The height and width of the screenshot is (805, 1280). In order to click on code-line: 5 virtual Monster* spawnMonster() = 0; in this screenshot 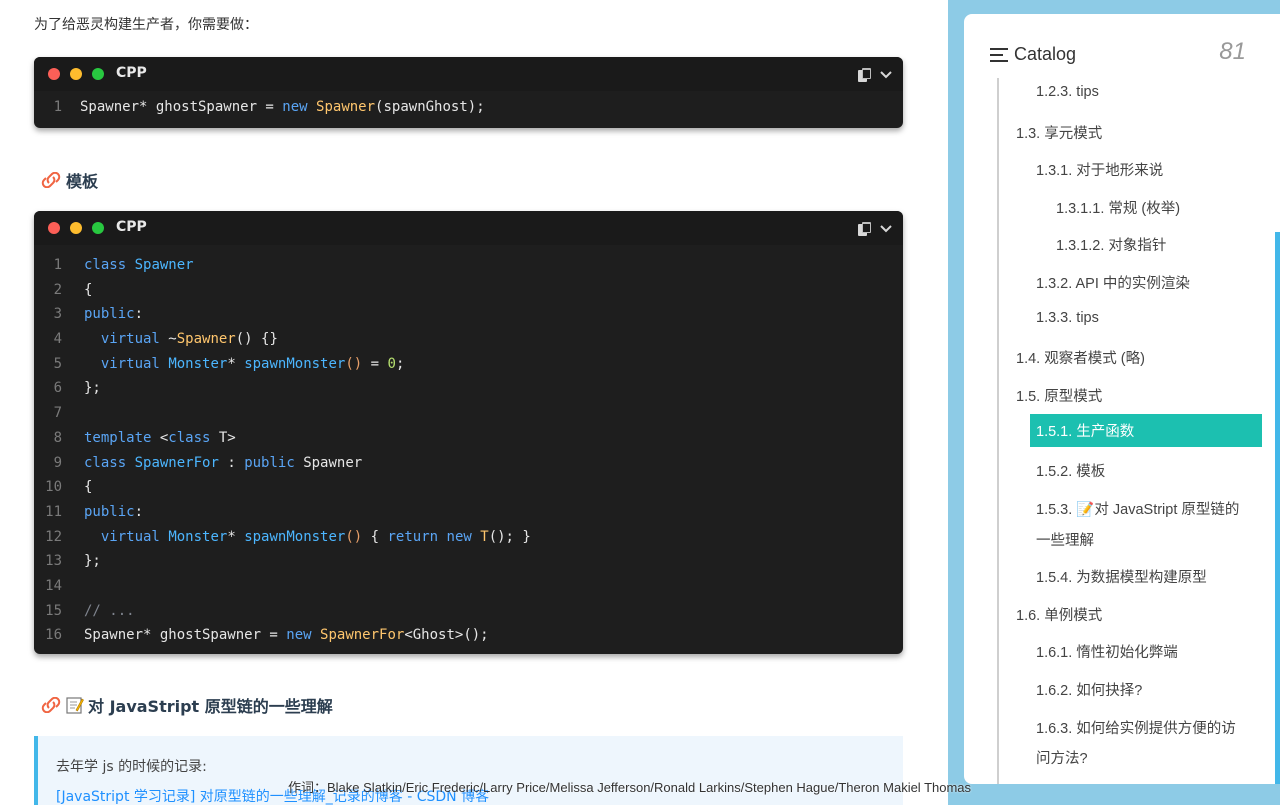, I will do `click(468, 364)`.